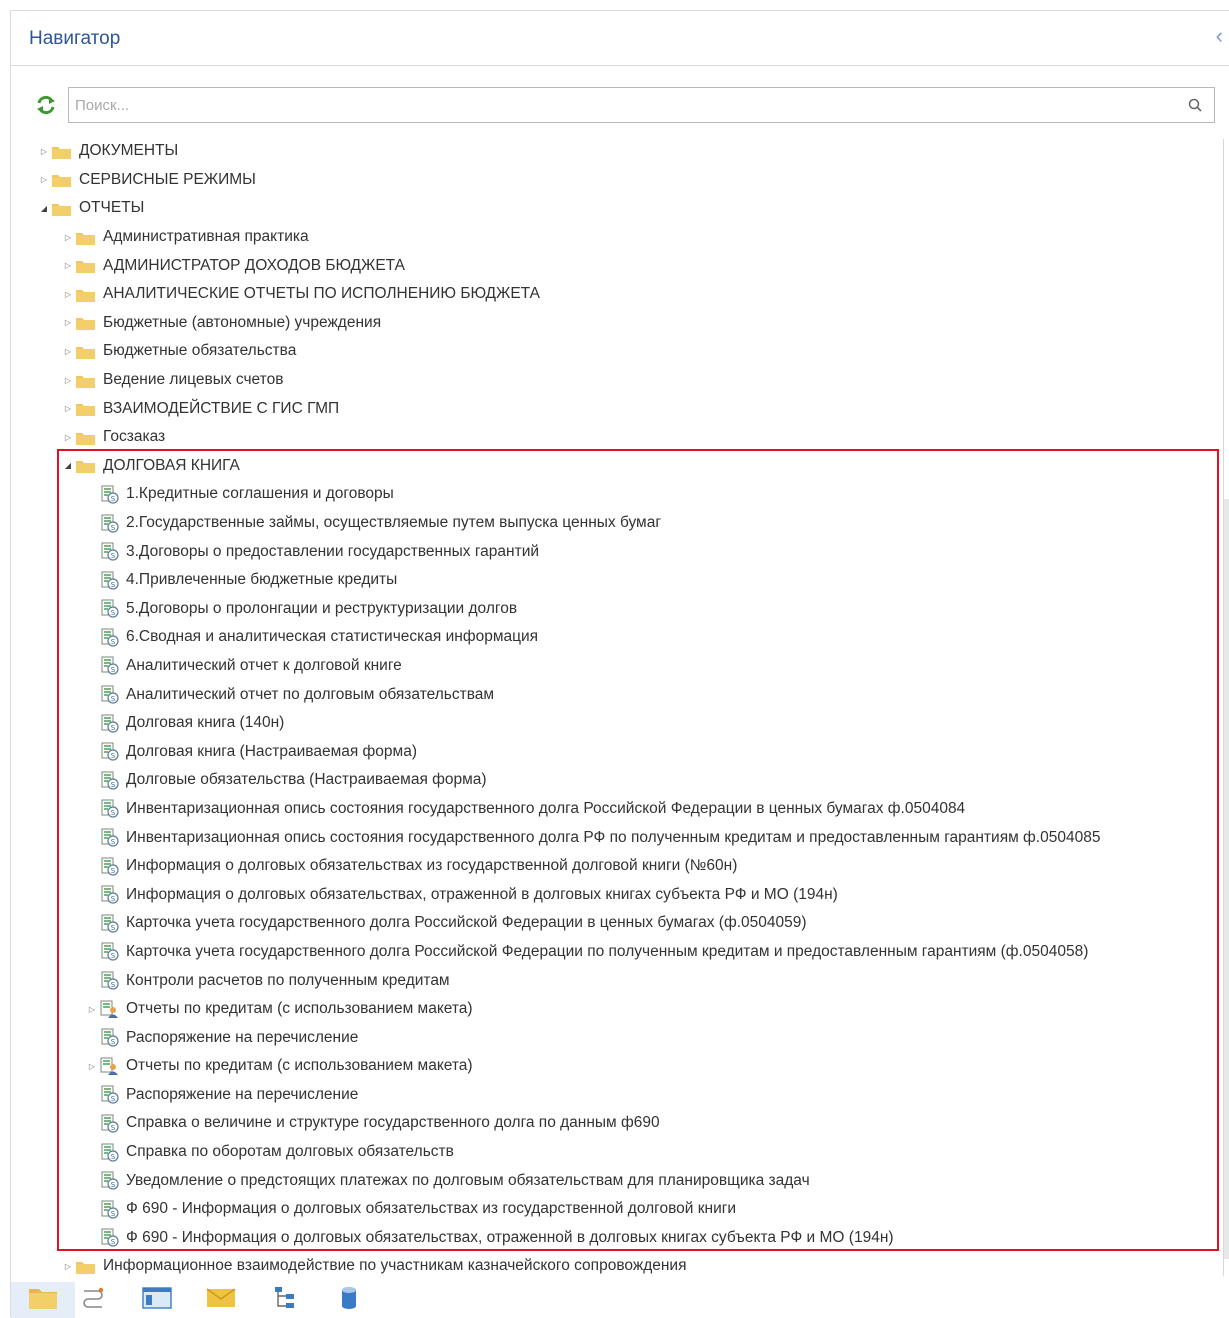 The height and width of the screenshot is (1318, 1229). Describe the element at coordinates (620, 466) in the screenshot. I see `tree-folder-node: ◢ ДОЛГОВАЯ КНИГА` at that location.